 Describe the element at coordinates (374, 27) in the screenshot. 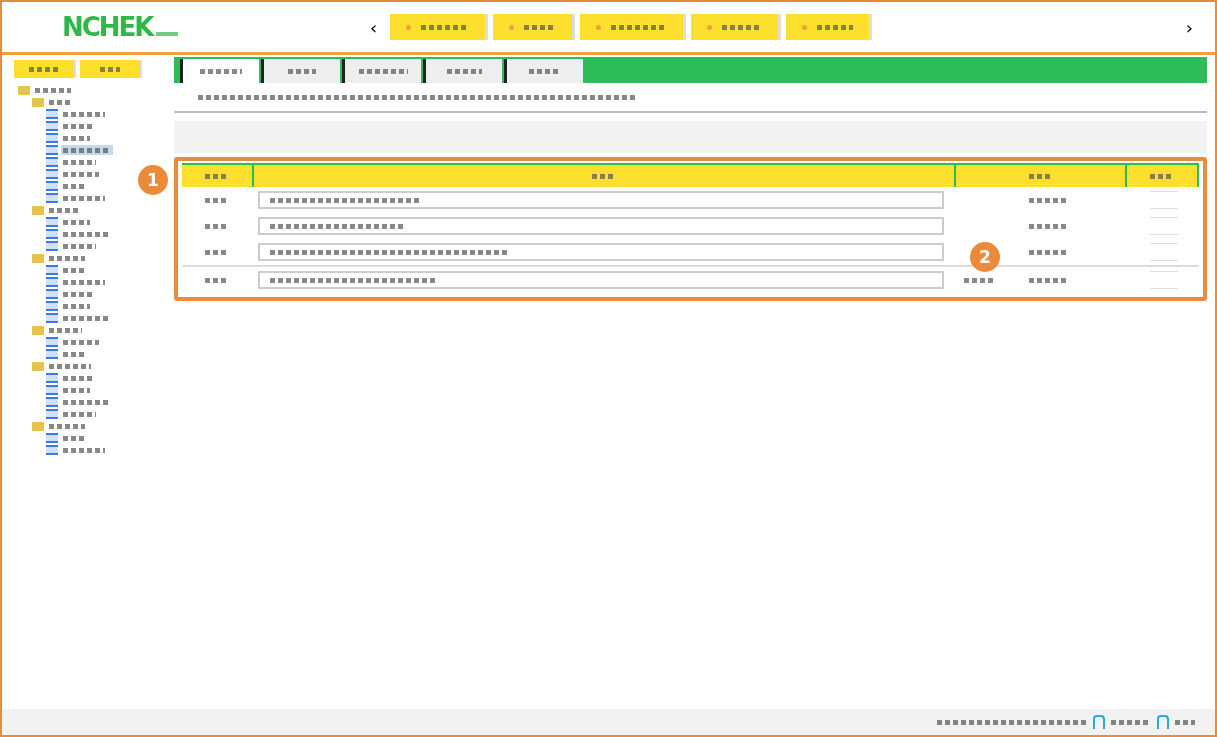

I see `previous-button: ‹` at that location.